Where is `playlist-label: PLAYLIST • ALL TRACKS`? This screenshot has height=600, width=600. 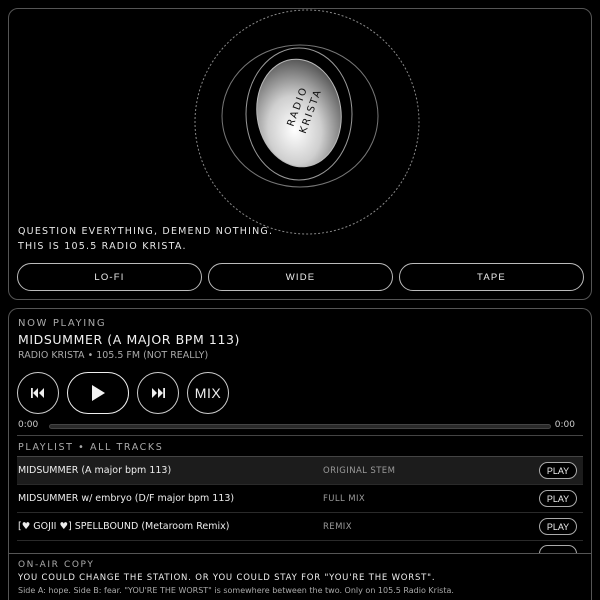 playlist-label: PLAYLIST • ALL TRACKS is located at coordinates (91, 447).